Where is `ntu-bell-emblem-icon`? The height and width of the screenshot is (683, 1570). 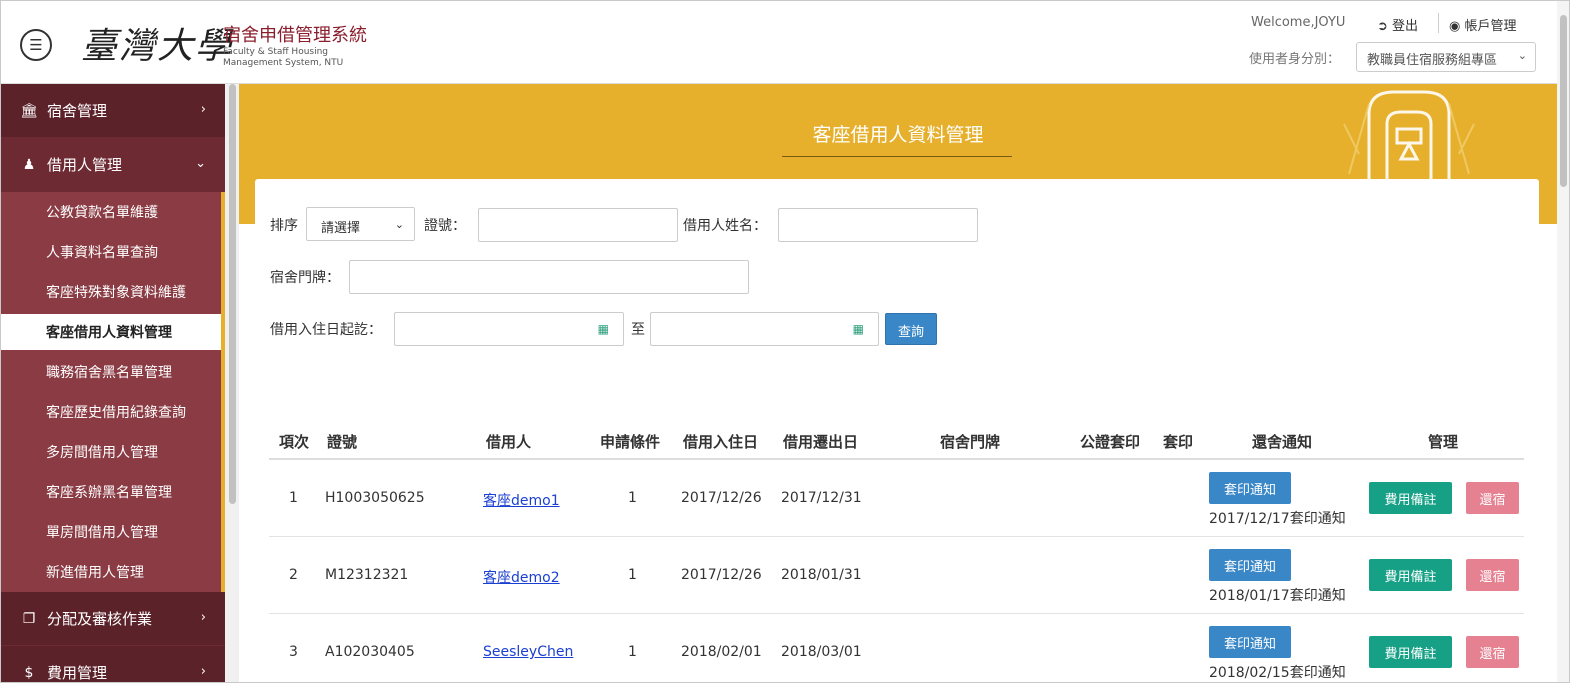 ntu-bell-emblem-icon is located at coordinates (1409, 134).